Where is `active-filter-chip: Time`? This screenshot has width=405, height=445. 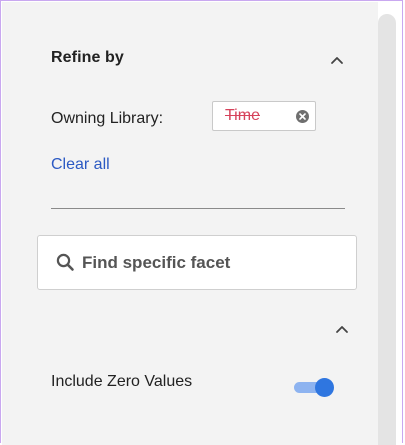 active-filter-chip: Time is located at coordinates (264, 116).